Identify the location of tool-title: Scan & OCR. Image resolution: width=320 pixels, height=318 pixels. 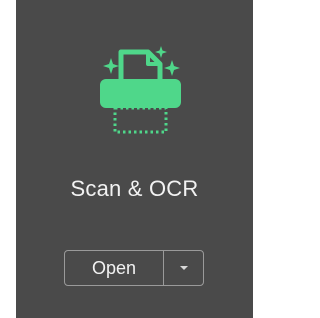
(134, 188).